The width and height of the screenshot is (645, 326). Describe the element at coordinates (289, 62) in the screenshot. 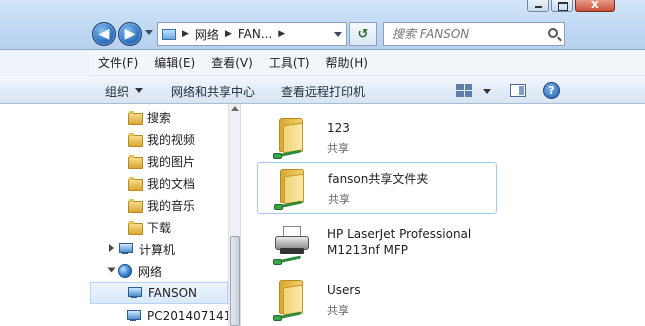

I see `menu-tools: 工具(T)` at that location.